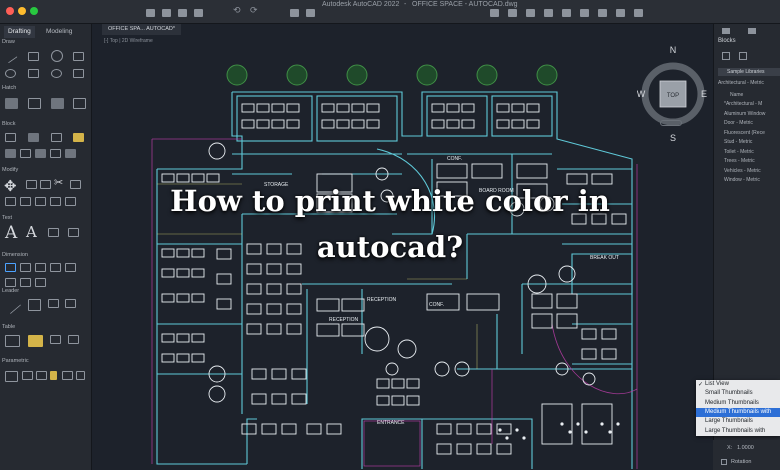  Describe the element at coordinates (40, 282) in the screenshot. I see `diameter-icon` at that location.